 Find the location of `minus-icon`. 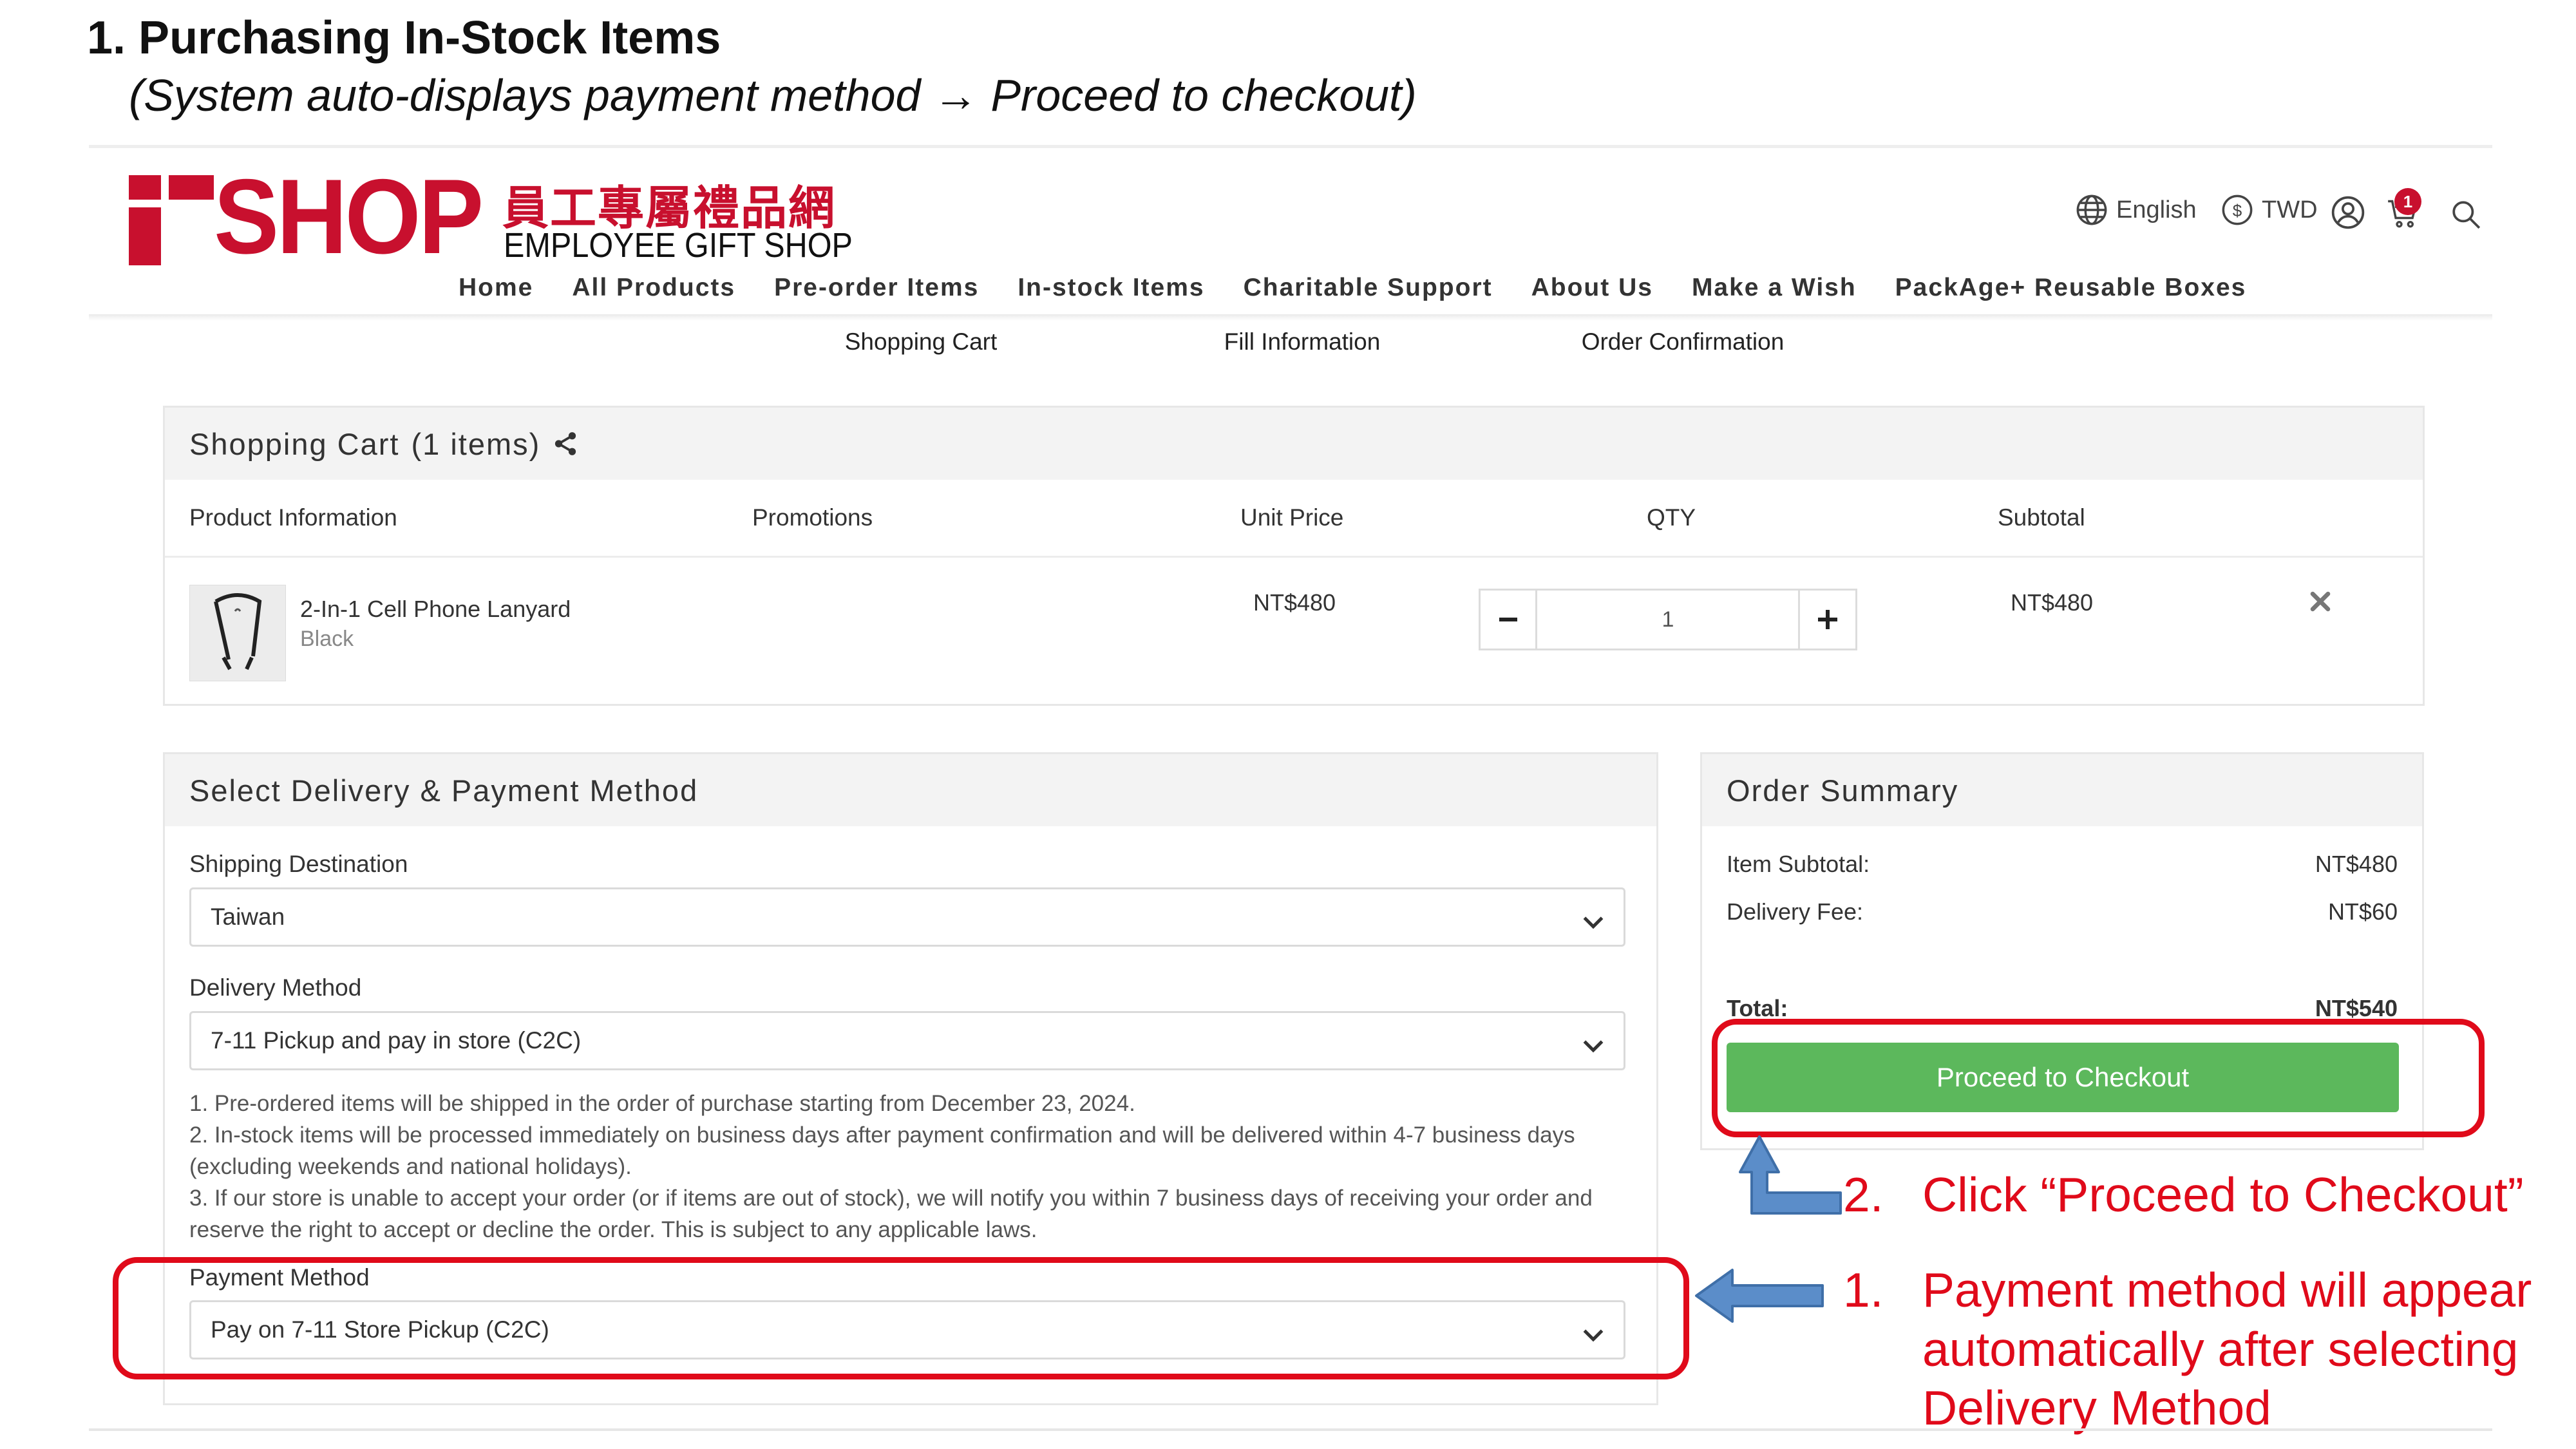

minus-icon is located at coordinates (1508, 619).